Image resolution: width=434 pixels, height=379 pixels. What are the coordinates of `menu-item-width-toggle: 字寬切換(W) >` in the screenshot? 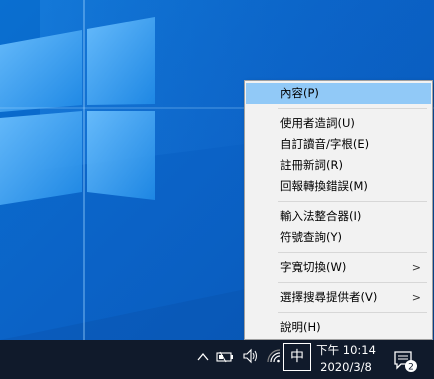 It's located at (338, 267).